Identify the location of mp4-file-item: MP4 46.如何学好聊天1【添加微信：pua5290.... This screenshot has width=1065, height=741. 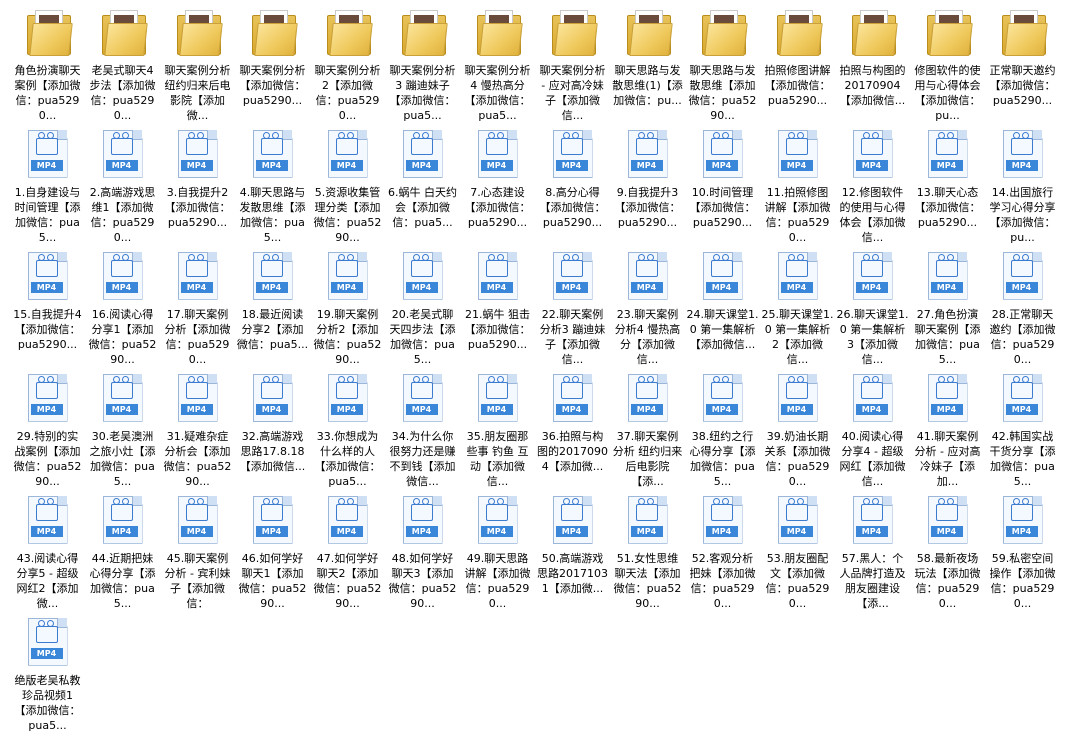
(272, 549).